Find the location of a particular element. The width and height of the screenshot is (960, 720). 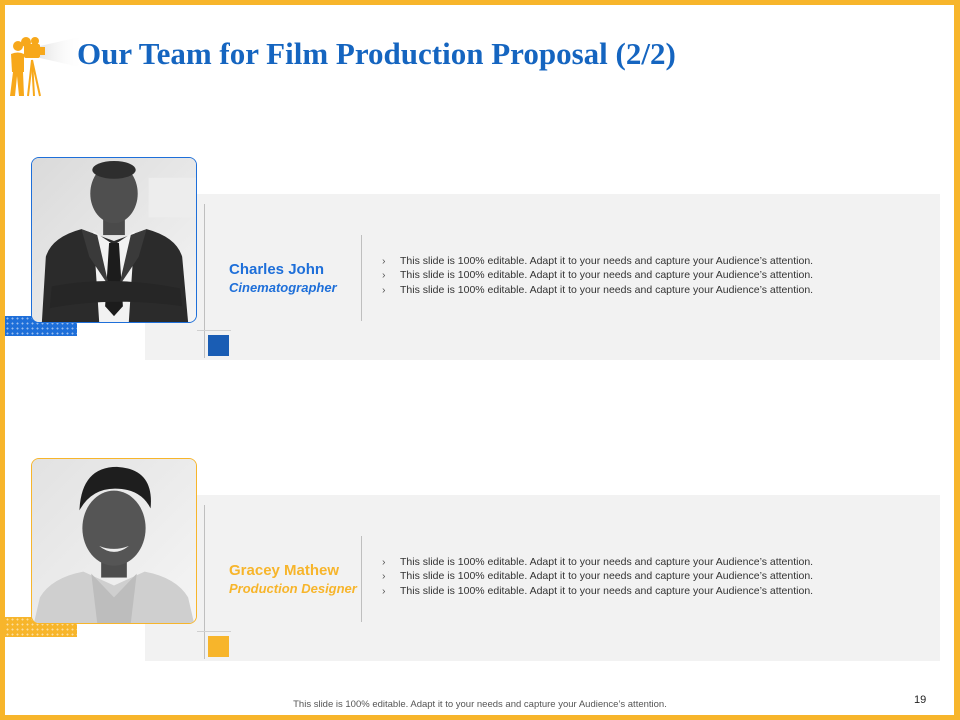

member-name: Charles John is located at coordinates (277, 269).